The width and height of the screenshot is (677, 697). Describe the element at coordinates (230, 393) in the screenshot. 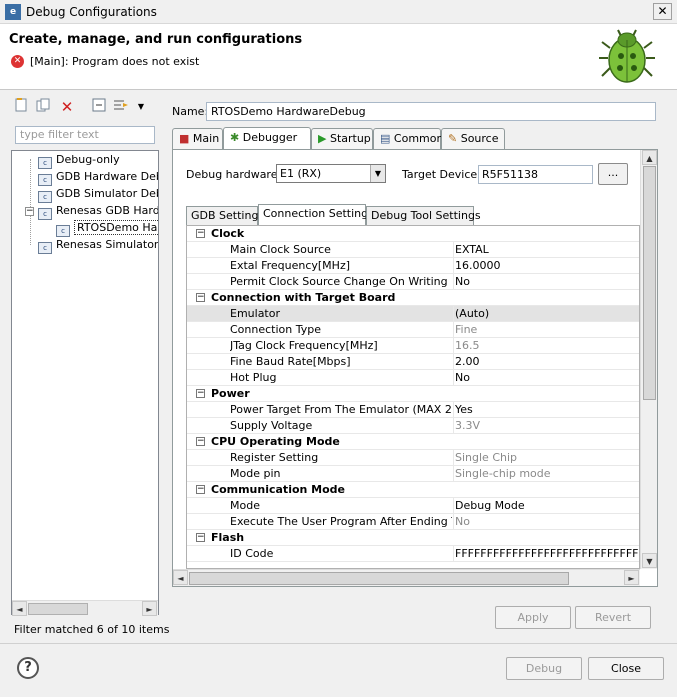

I see `category-label: Power` at that location.